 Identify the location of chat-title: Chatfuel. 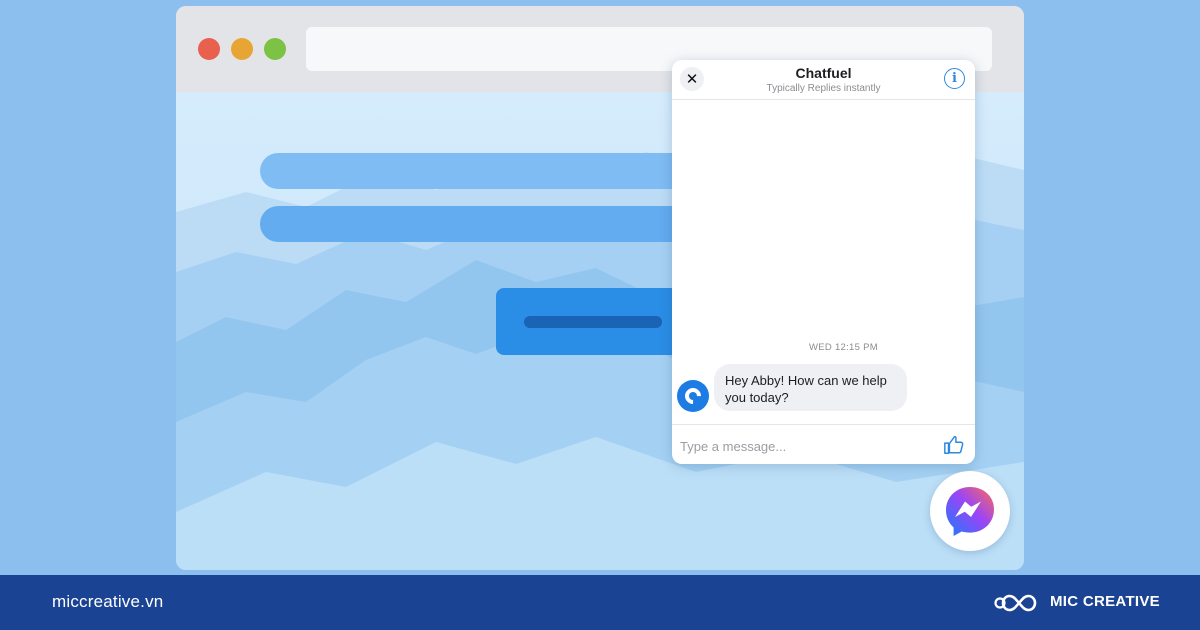
(823, 73).